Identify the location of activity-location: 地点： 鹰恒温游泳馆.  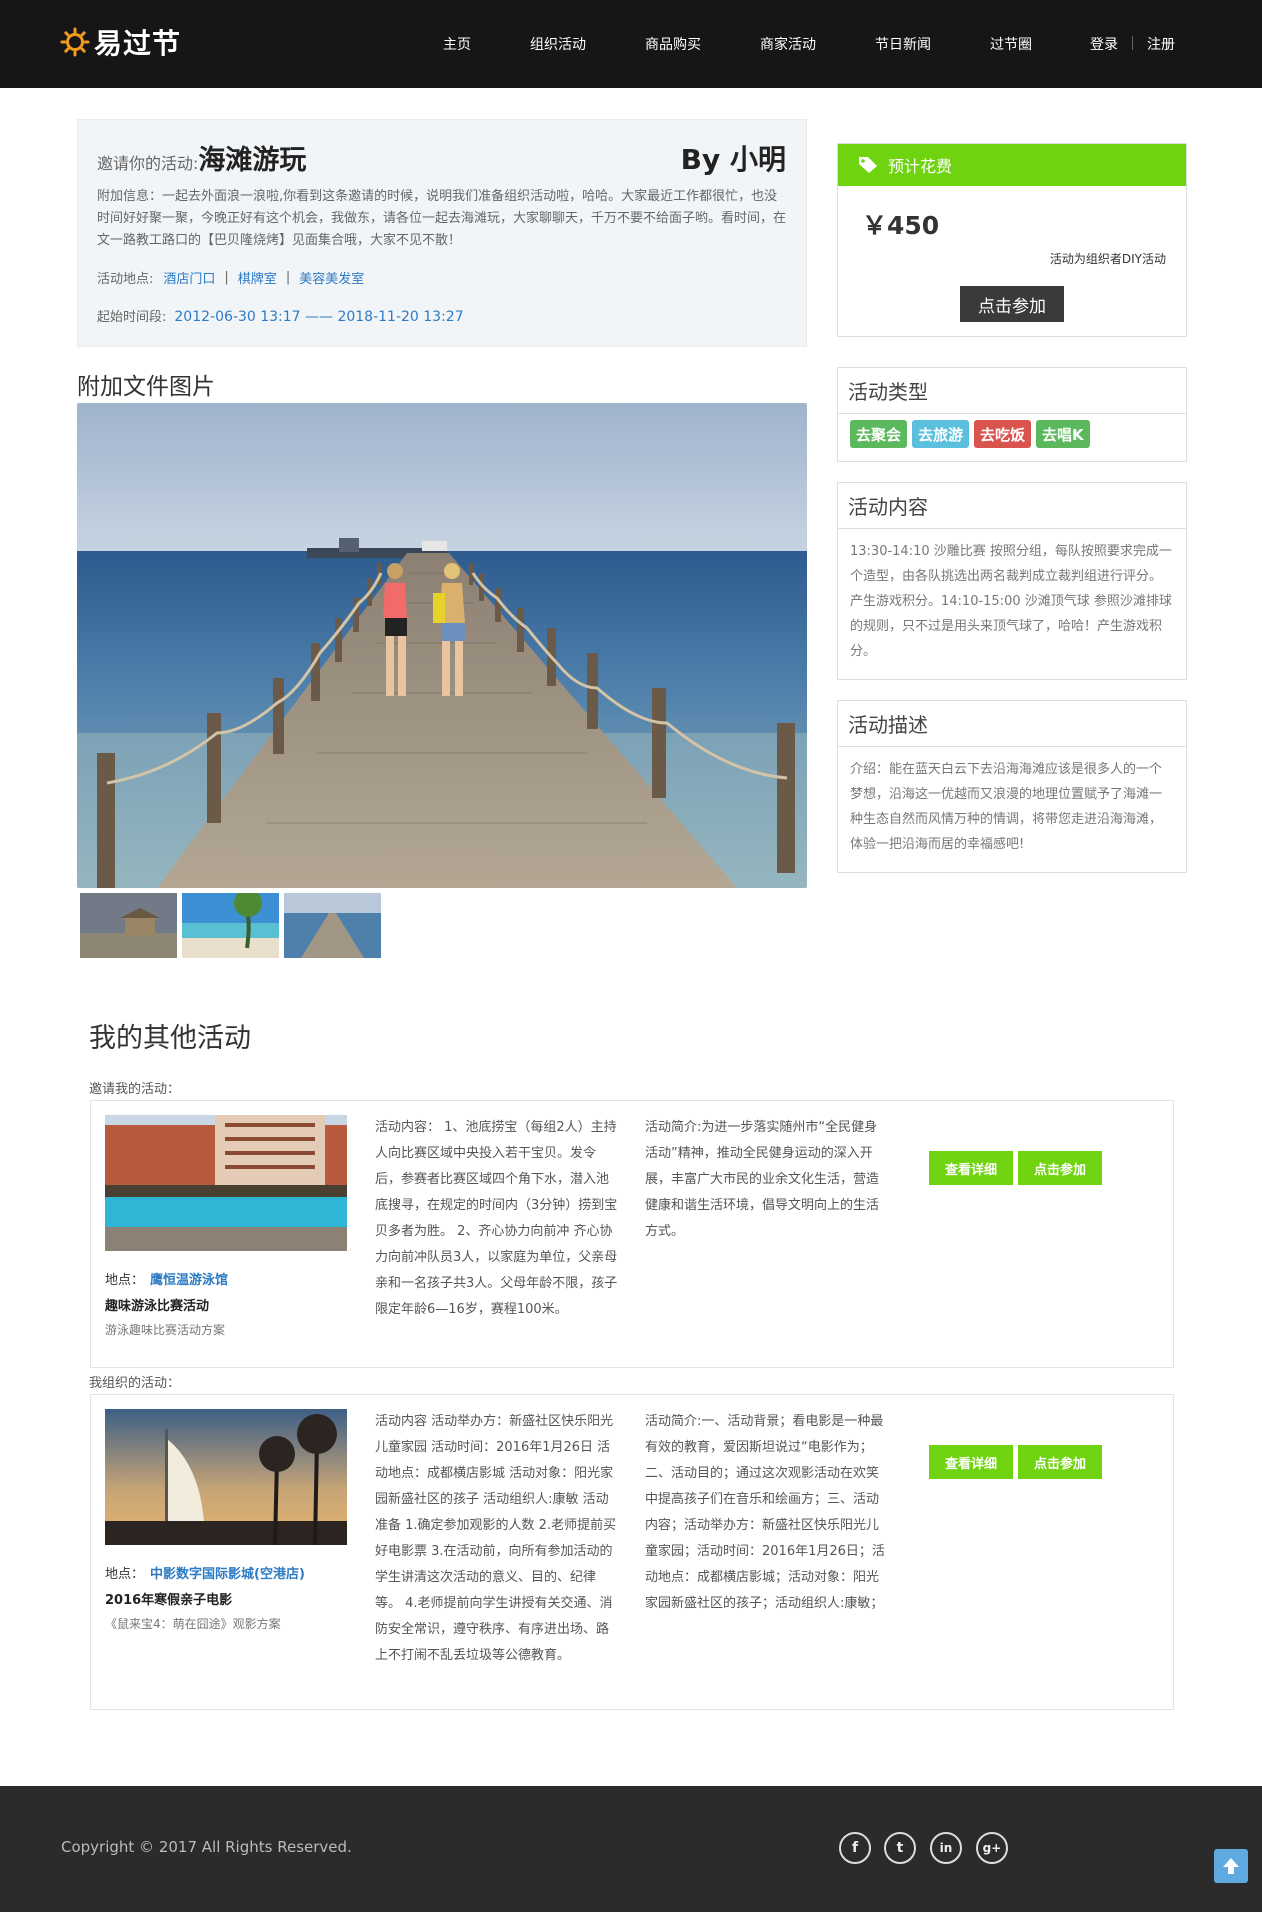
(166, 1278).